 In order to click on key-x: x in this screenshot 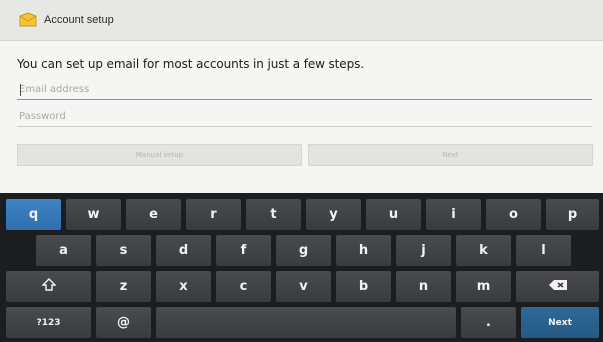, I will do `click(183, 286)`.